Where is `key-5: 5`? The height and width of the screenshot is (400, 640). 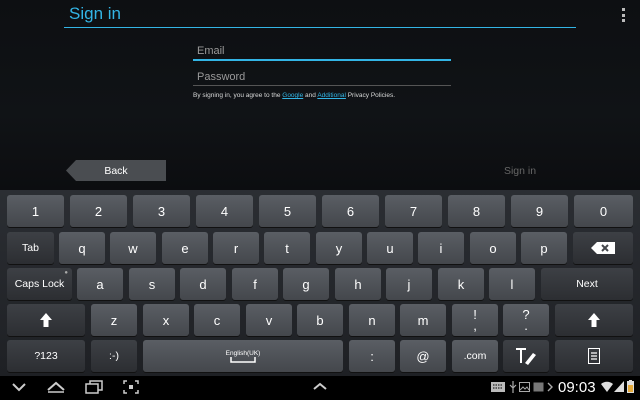
key-5: 5 is located at coordinates (287, 211).